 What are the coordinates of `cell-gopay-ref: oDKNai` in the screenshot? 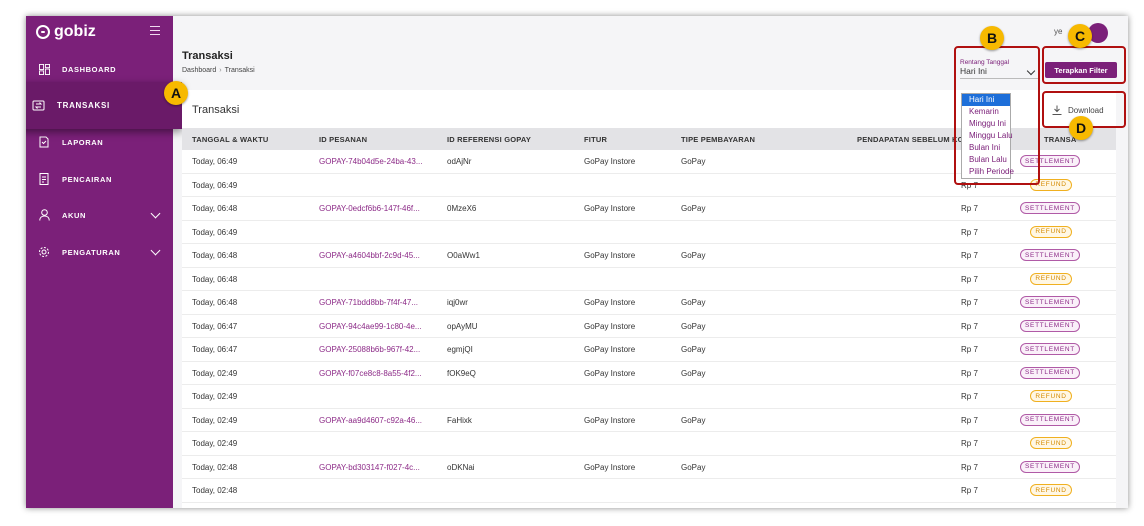 It's located at (461, 467).